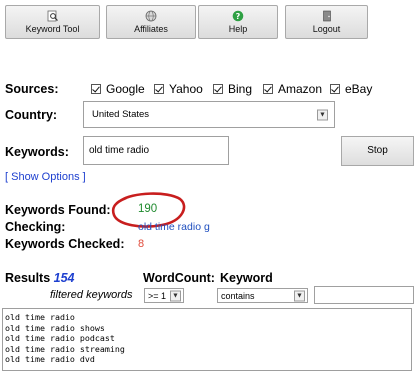 Image resolution: width=414 pixels, height=371 pixels. I want to click on help-button: ? Help, so click(238, 22).